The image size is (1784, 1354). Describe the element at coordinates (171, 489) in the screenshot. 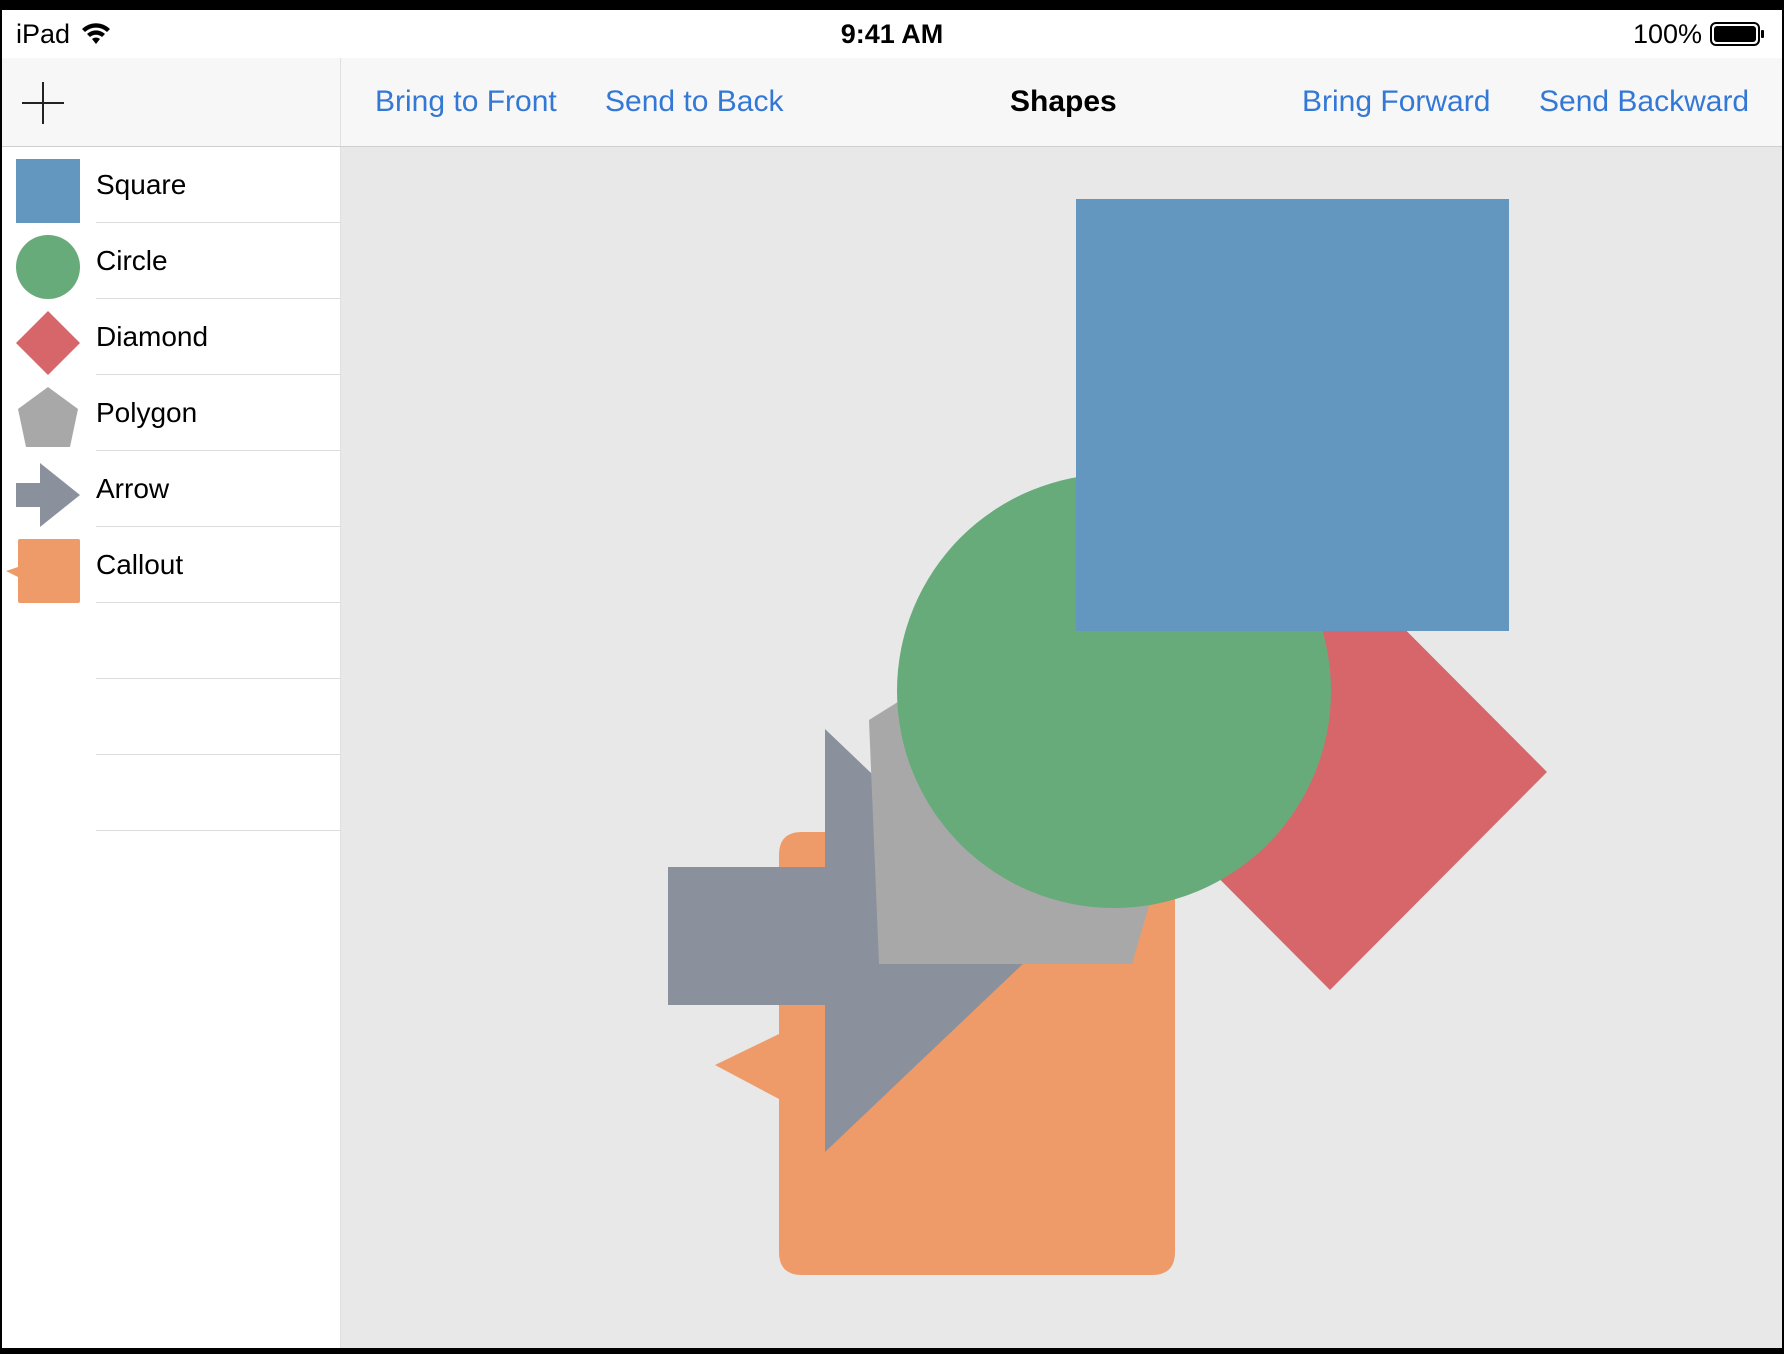

I see `shape-list-item-arrow: Arrow` at that location.